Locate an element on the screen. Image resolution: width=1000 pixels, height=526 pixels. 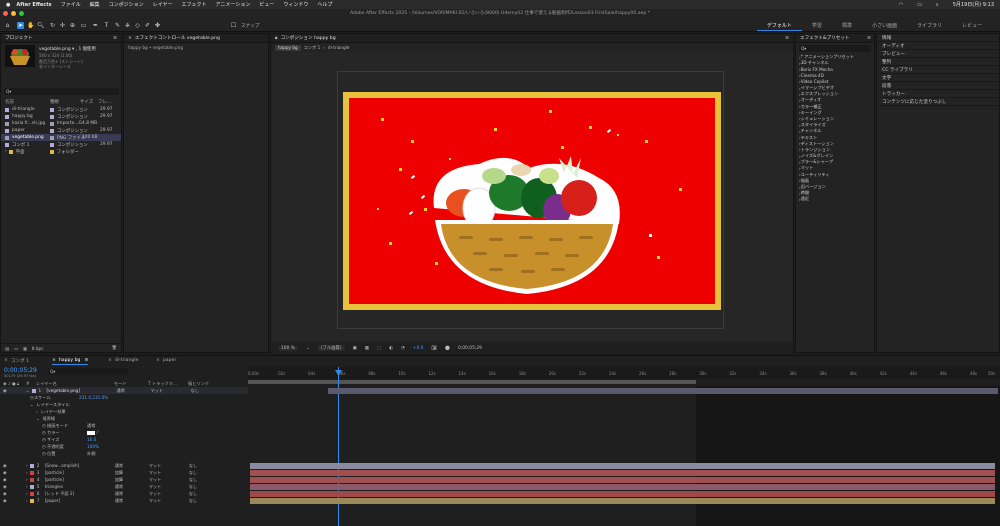
apple-icon: ● is located at coordinates (8, 5).